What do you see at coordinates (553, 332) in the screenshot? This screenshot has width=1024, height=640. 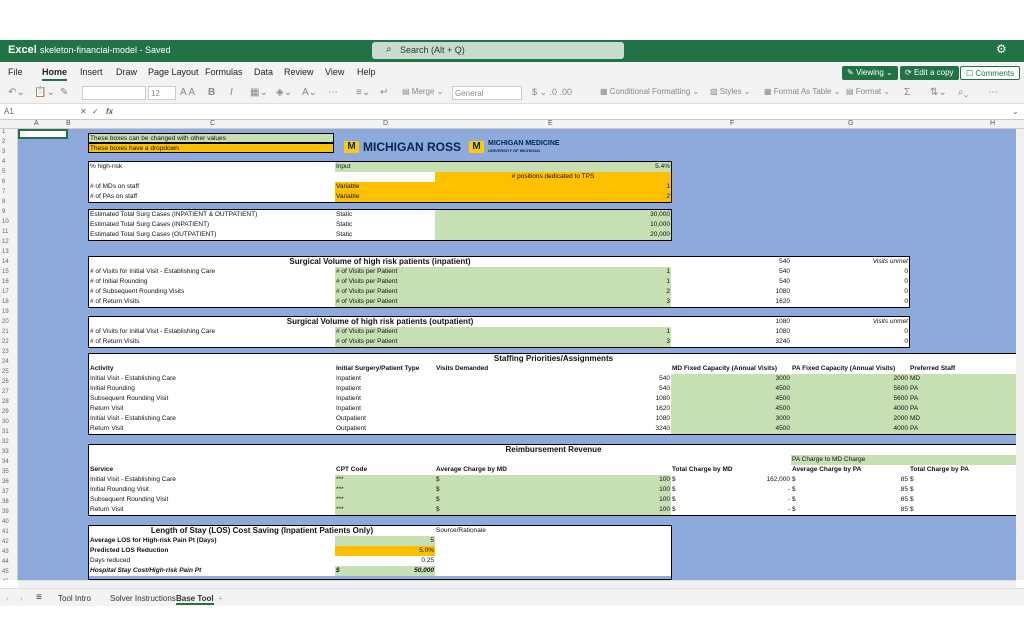 I see `outpatient-row-count: 1` at bounding box center [553, 332].